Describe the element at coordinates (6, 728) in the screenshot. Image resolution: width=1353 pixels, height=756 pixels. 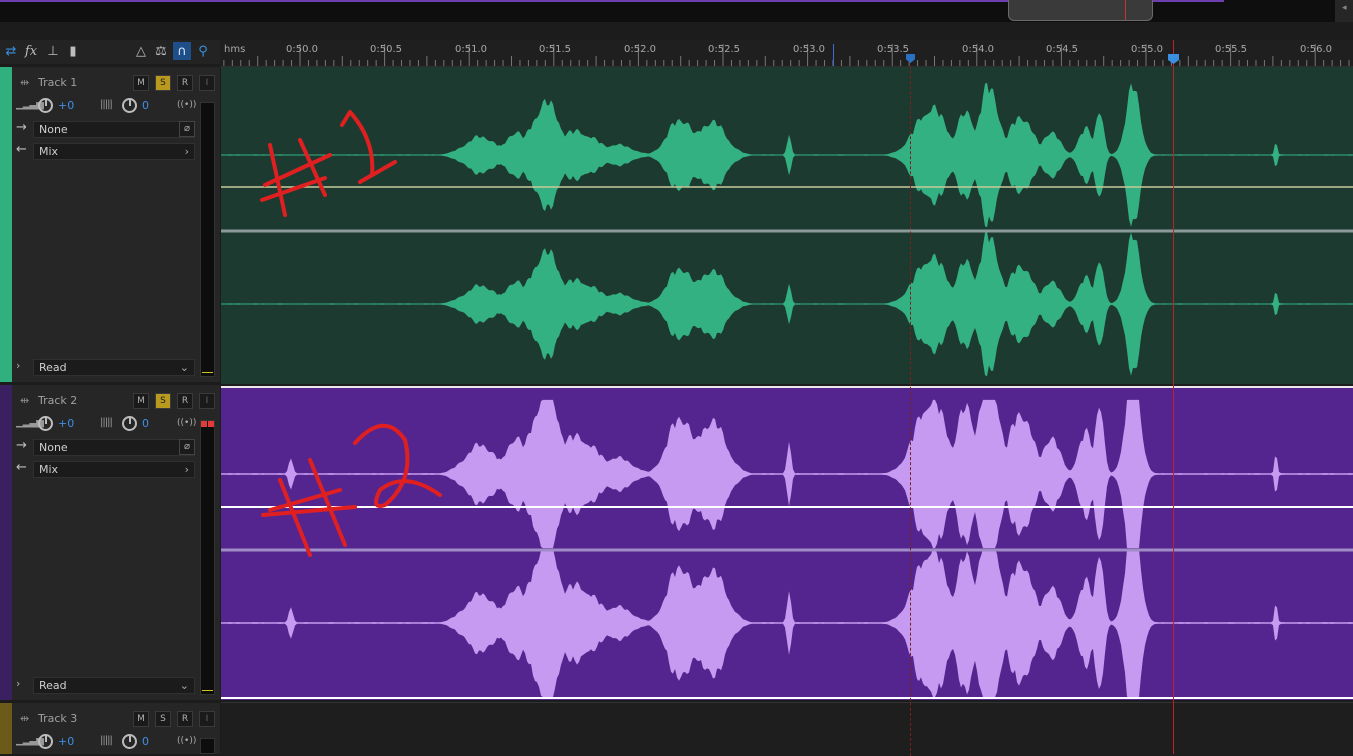
I see `track-3-color-bar` at that location.